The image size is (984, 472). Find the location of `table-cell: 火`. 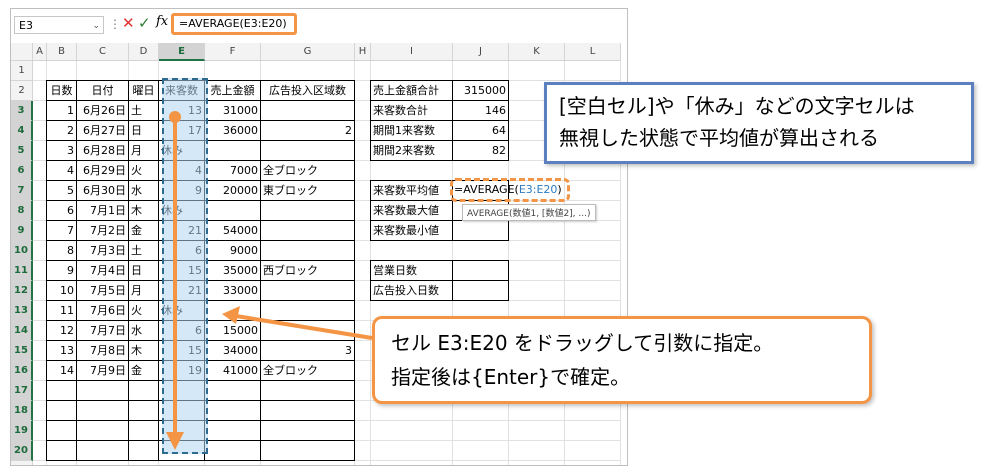

table-cell: 火 is located at coordinates (143, 310).